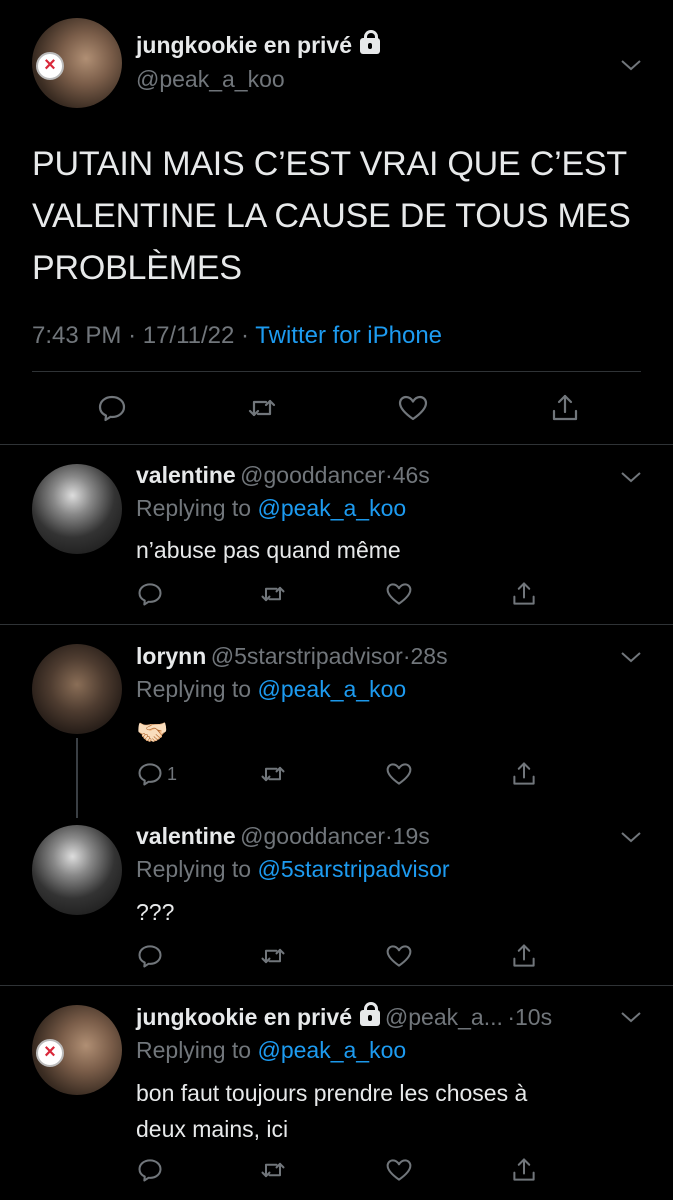 The height and width of the screenshot is (1200, 673). Describe the element at coordinates (152, 732) in the screenshot. I see `handshake-emoji: 🤝🏻` at that location.